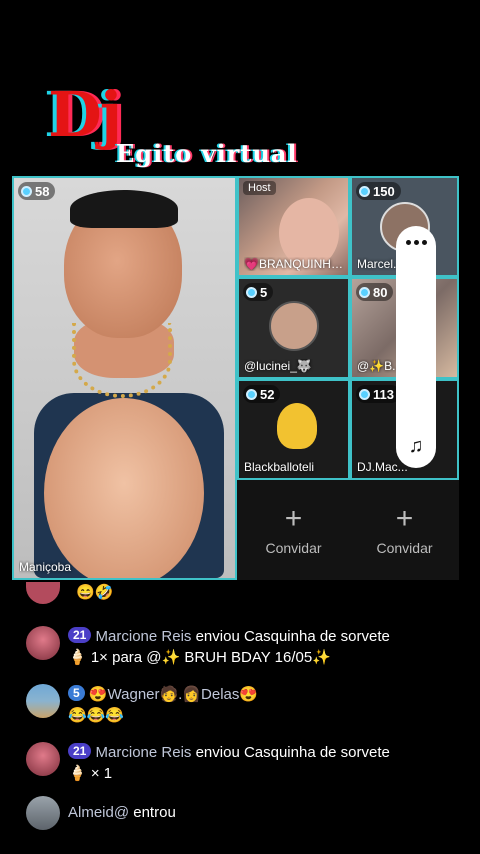 The image size is (480, 854). What do you see at coordinates (173, 694) in the screenshot?
I see `username: 😍Wagner🧑.👩Delas😍` at bounding box center [173, 694].